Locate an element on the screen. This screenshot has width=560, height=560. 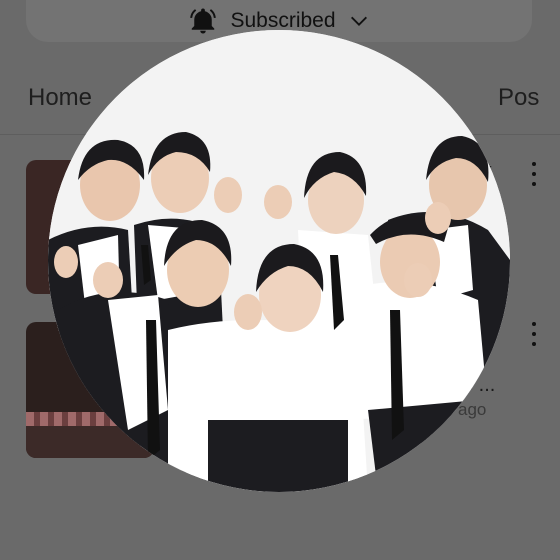
tab-posts: Pos is located at coordinates (518, 98).